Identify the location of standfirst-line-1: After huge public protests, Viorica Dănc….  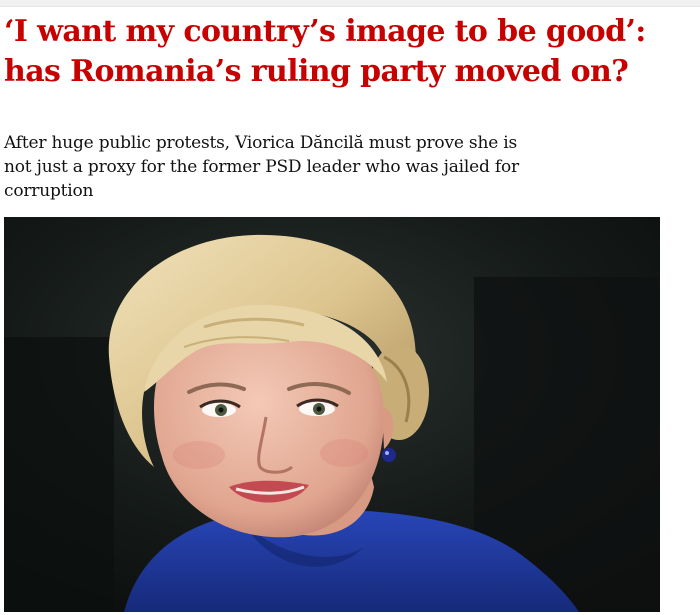
(261, 143).